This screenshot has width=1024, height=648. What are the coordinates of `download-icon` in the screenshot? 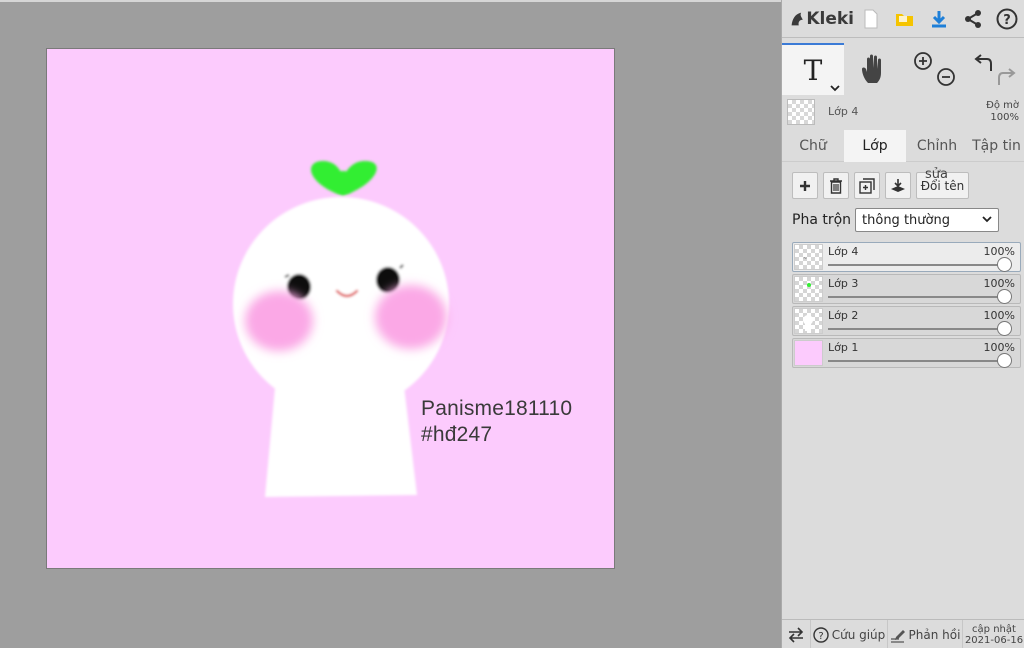 It's located at (939, 18).